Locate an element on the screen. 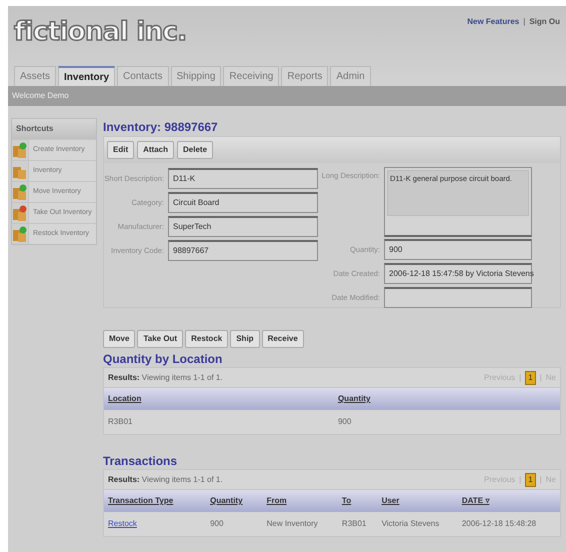 The image size is (566, 552). action-button: Delete is located at coordinates (195, 150).